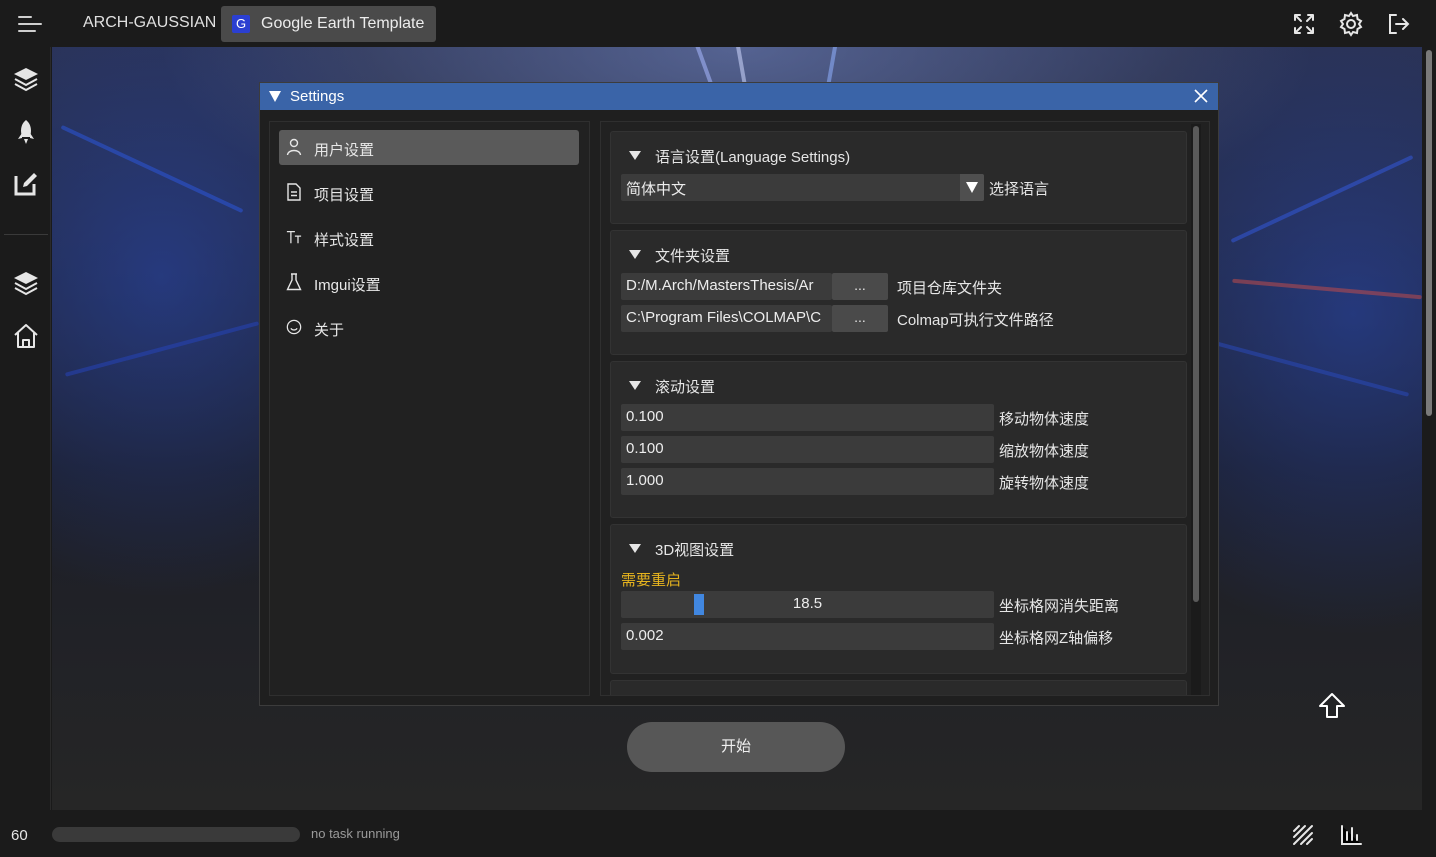 The image size is (1436, 857). What do you see at coordinates (1059, 606) in the screenshot?
I see `grid-fade-distance-label: 坐标格网消失距离` at bounding box center [1059, 606].